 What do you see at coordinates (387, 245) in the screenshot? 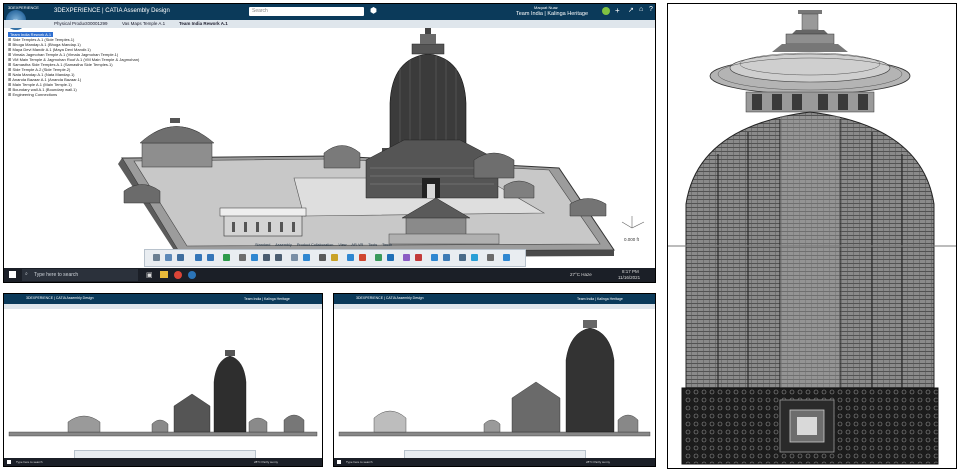
I see `tab-touch: Touch` at bounding box center [387, 245].